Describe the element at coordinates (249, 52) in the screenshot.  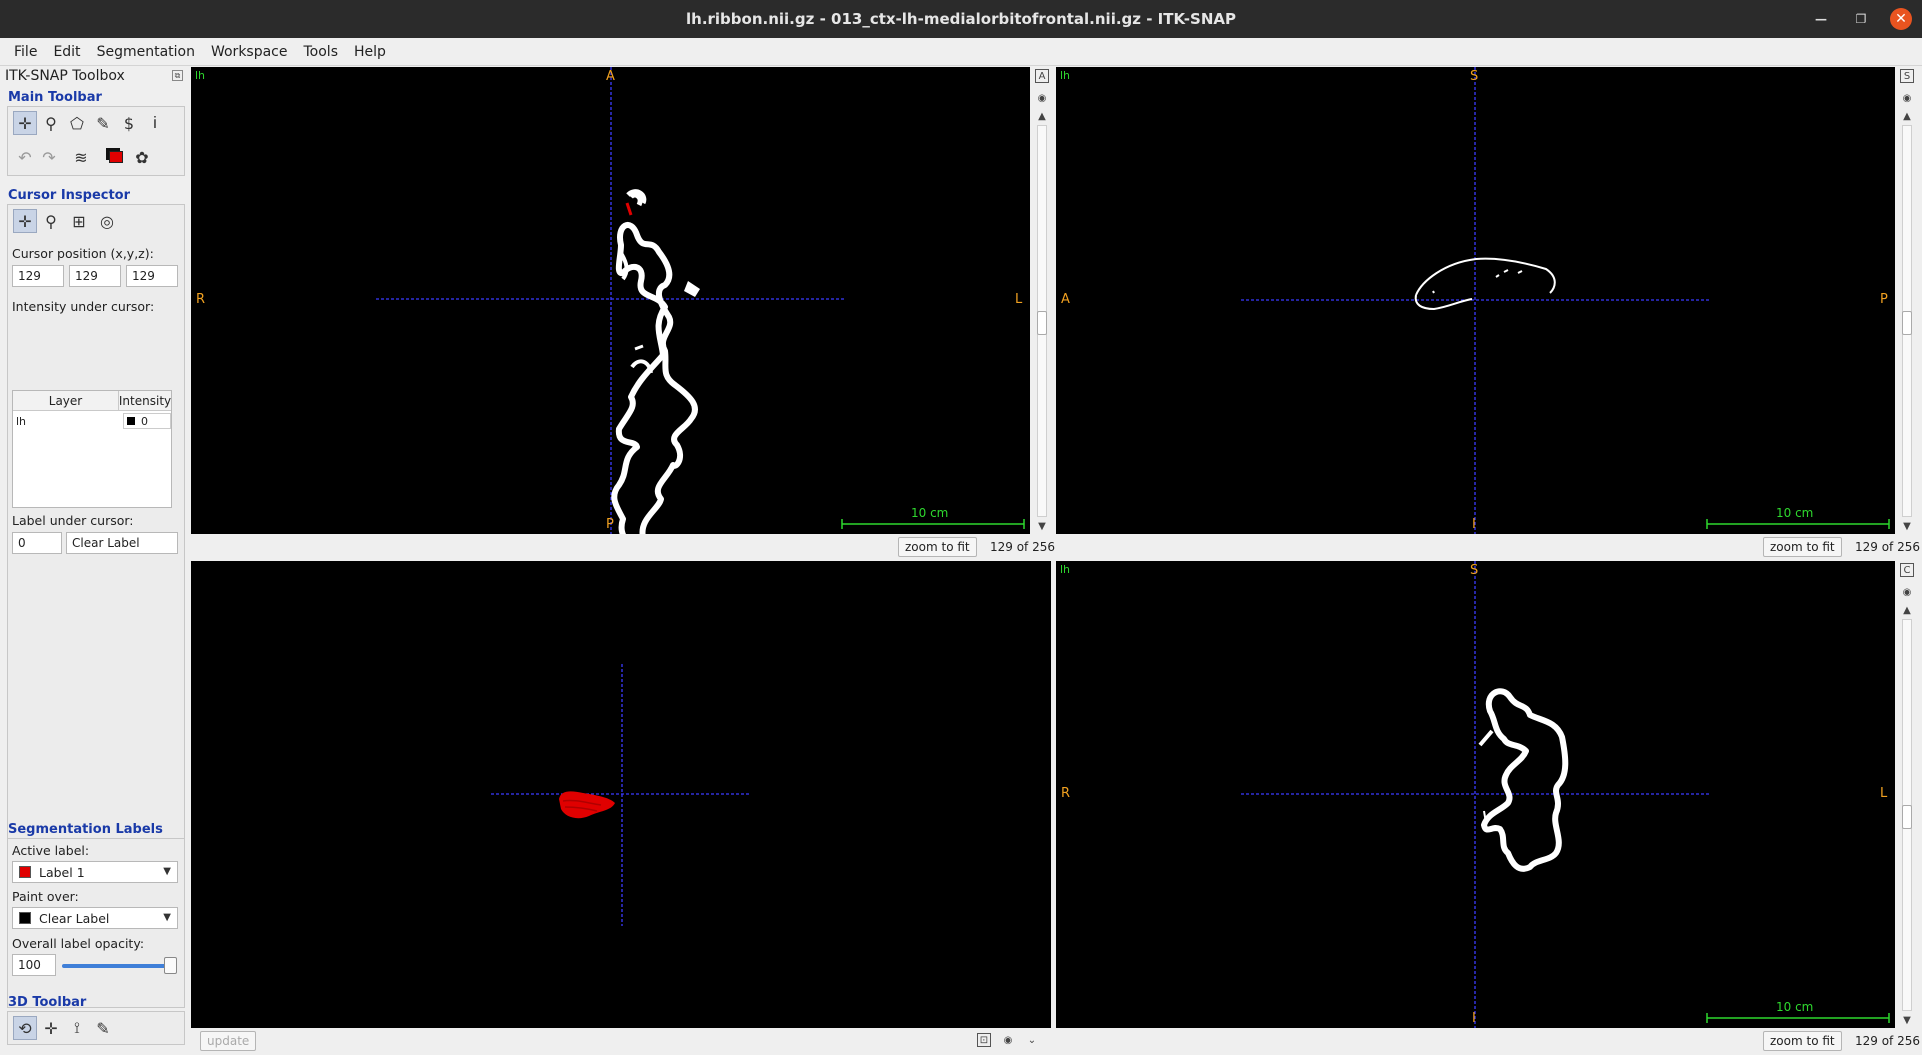
I see `menu-workspace: Workspace` at that location.